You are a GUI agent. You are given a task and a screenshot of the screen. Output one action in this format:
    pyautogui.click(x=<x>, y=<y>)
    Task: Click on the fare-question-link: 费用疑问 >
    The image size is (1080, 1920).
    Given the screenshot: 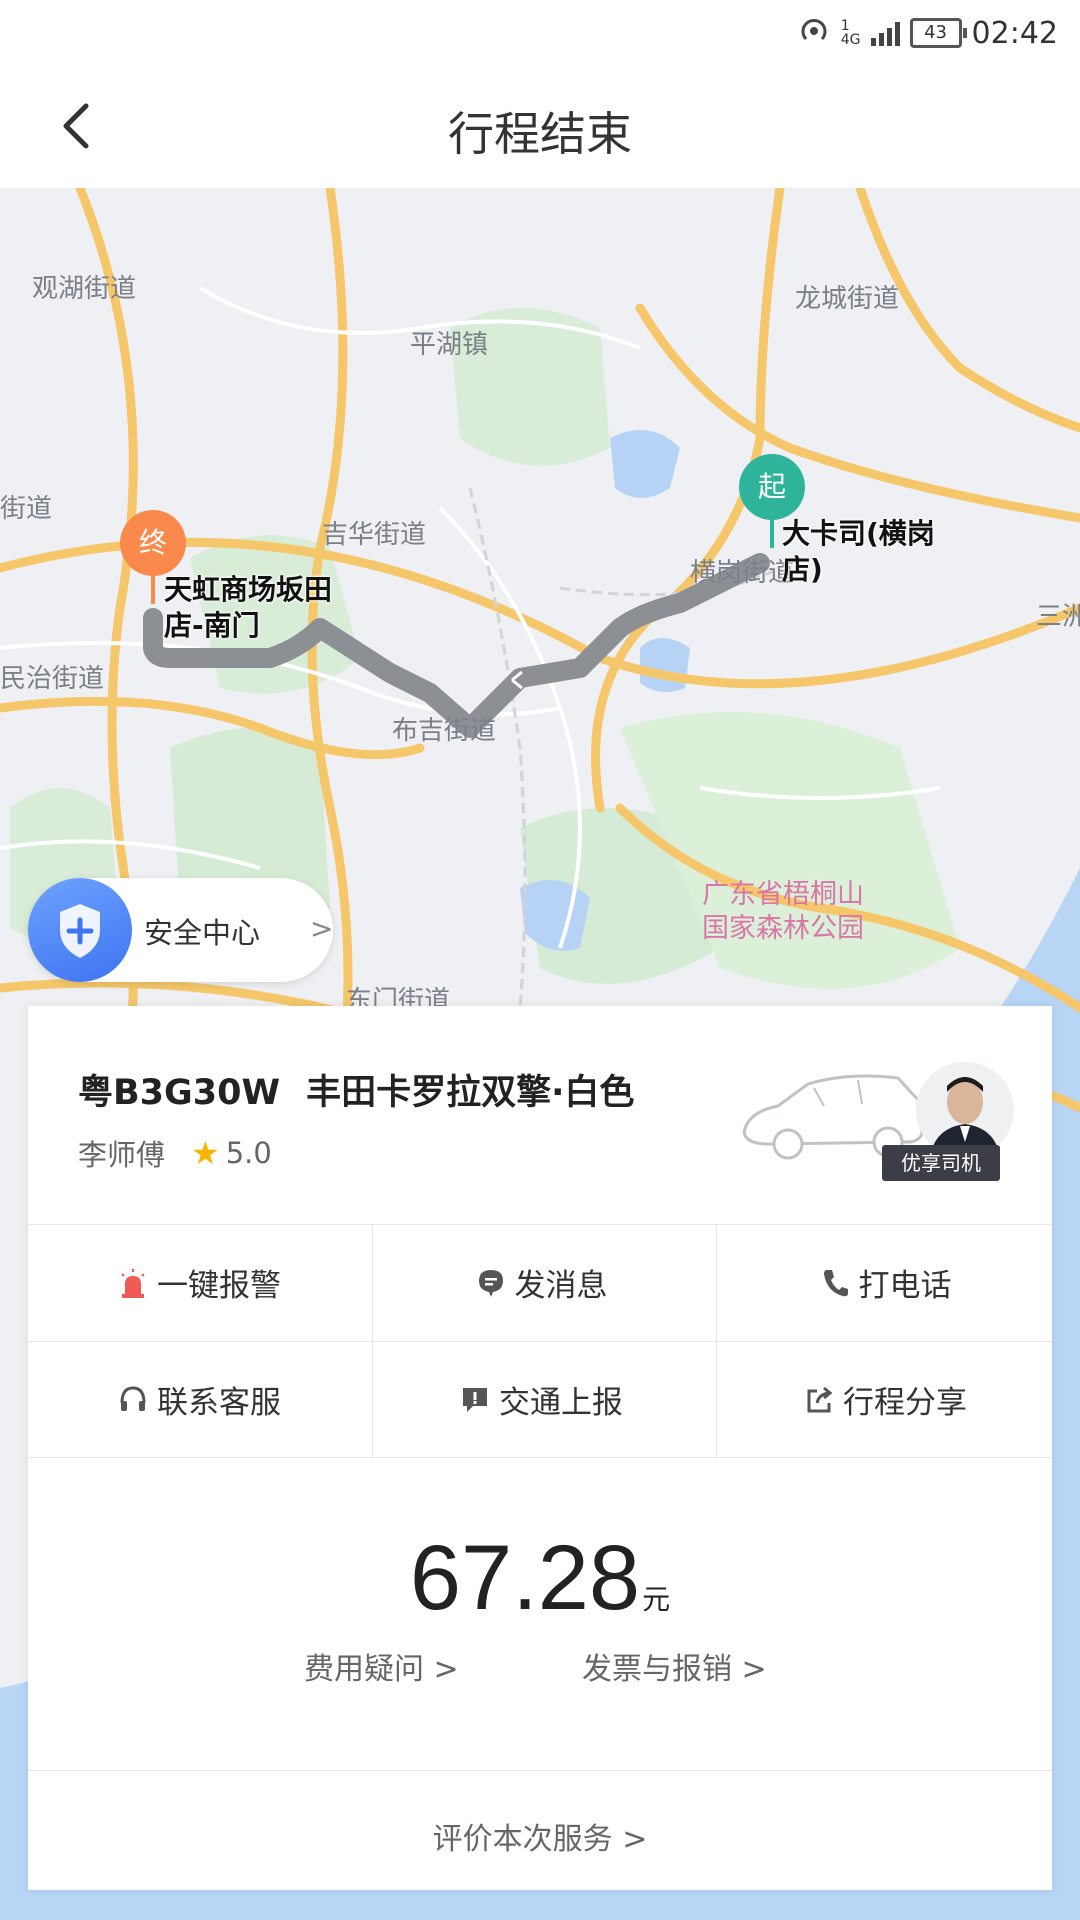 What is the action you would take?
    pyautogui.click(x=381, y=1666)
    